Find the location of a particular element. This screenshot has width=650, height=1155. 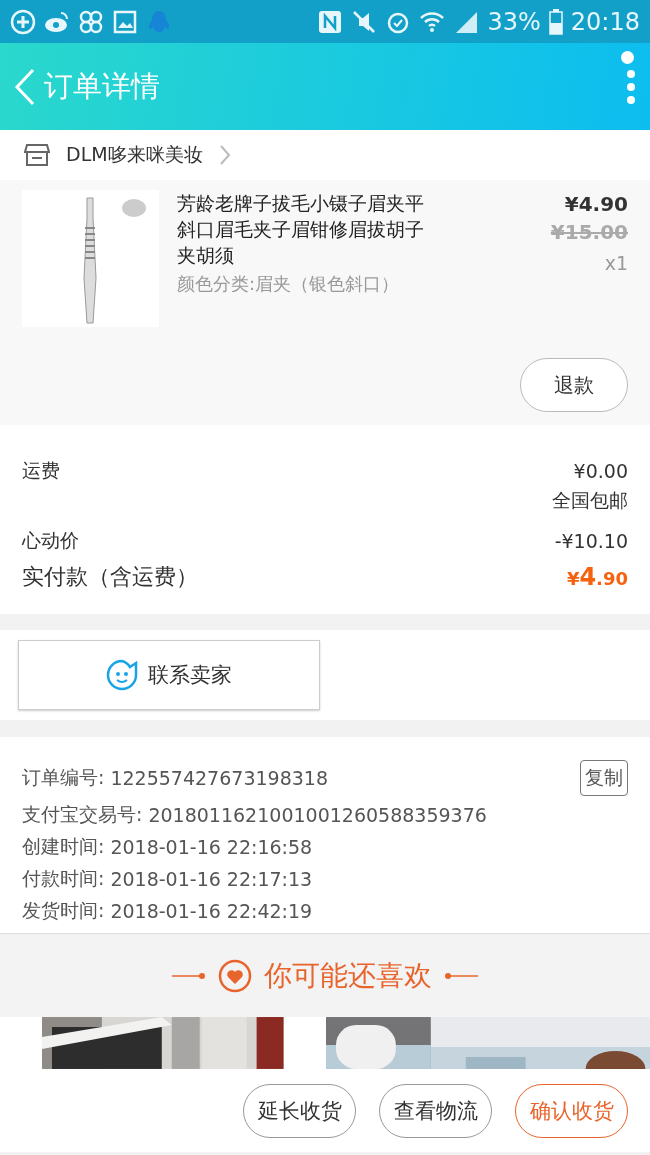

copy-button: 复制 is located at coordinates (604, 778).